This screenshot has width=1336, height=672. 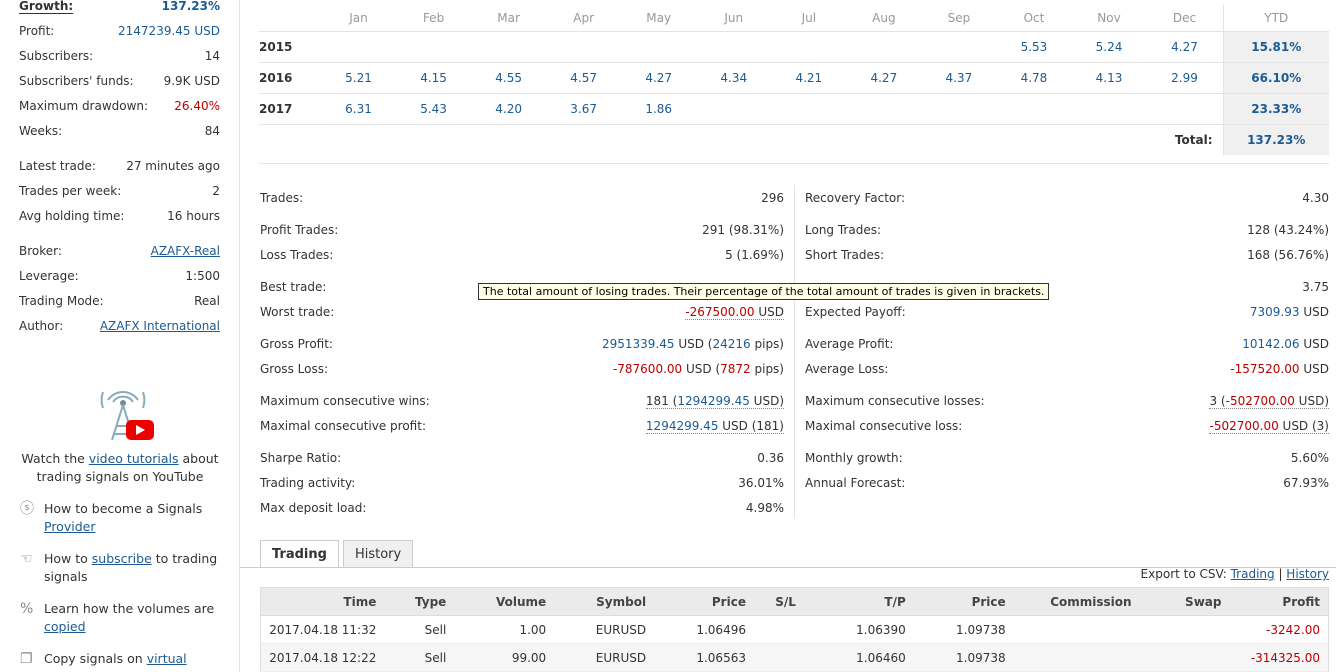 I want to click on stat-value: 84, so click(x=212, y=131).